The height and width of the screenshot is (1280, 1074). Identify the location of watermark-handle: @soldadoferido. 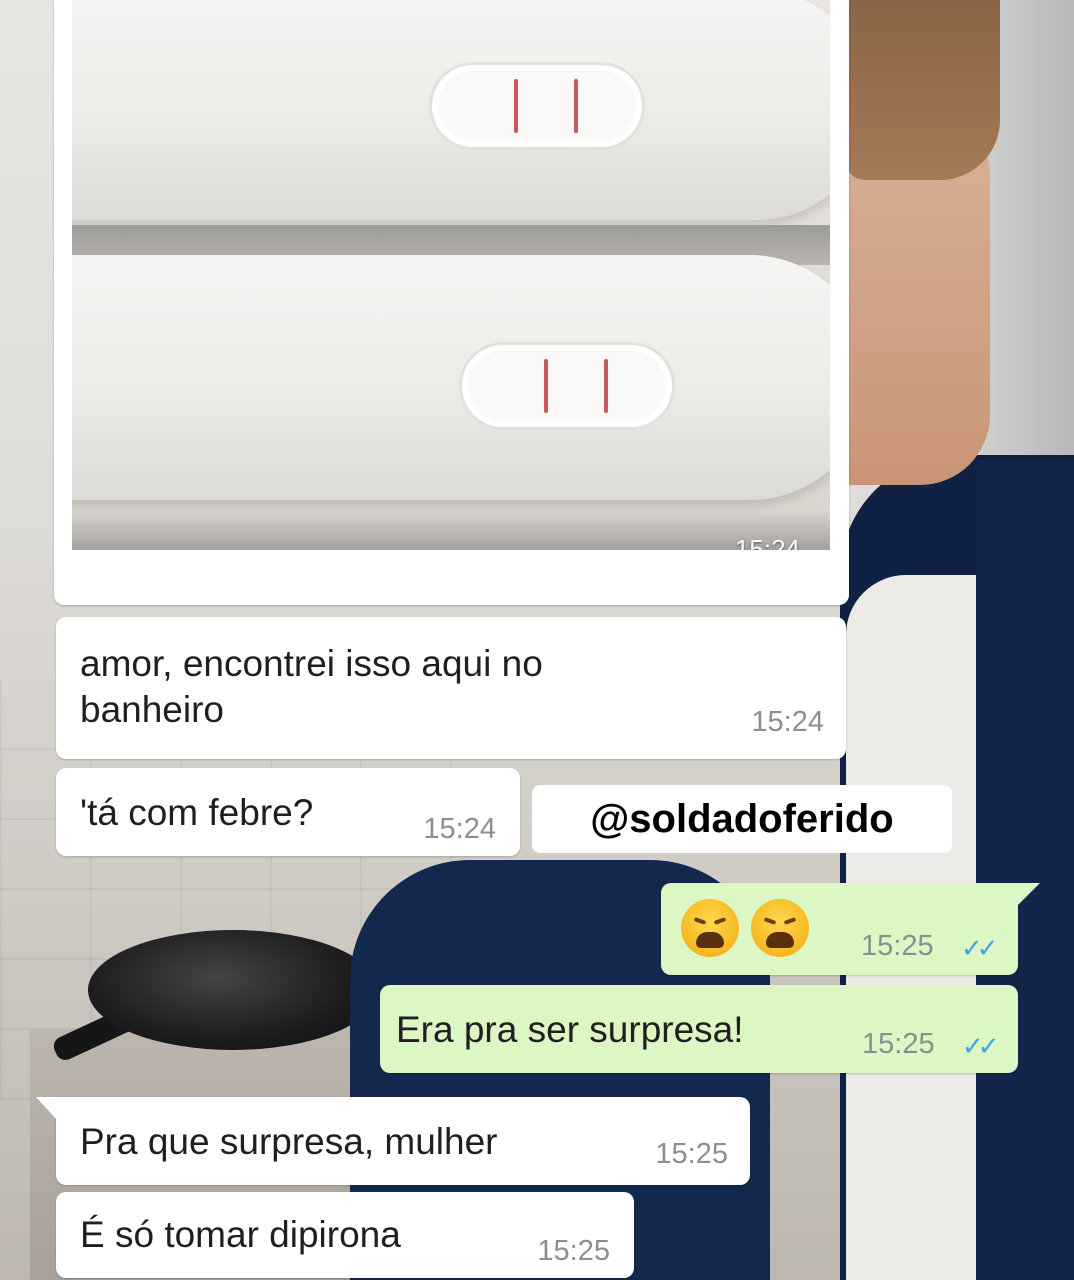
(742, 819).